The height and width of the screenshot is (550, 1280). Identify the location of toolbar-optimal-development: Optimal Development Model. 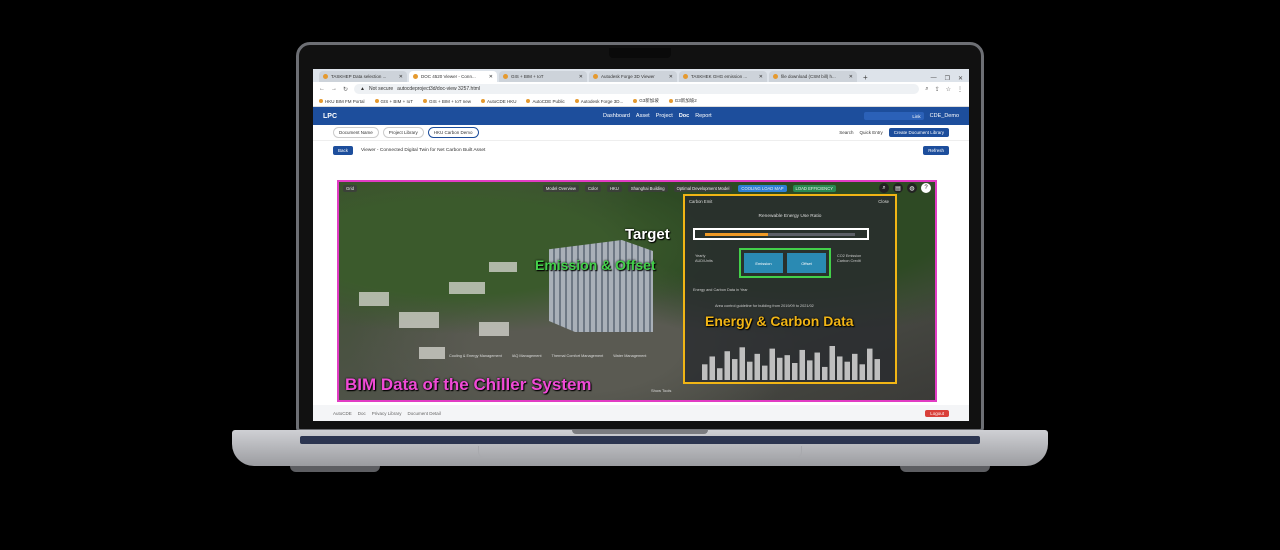
(703, 188).